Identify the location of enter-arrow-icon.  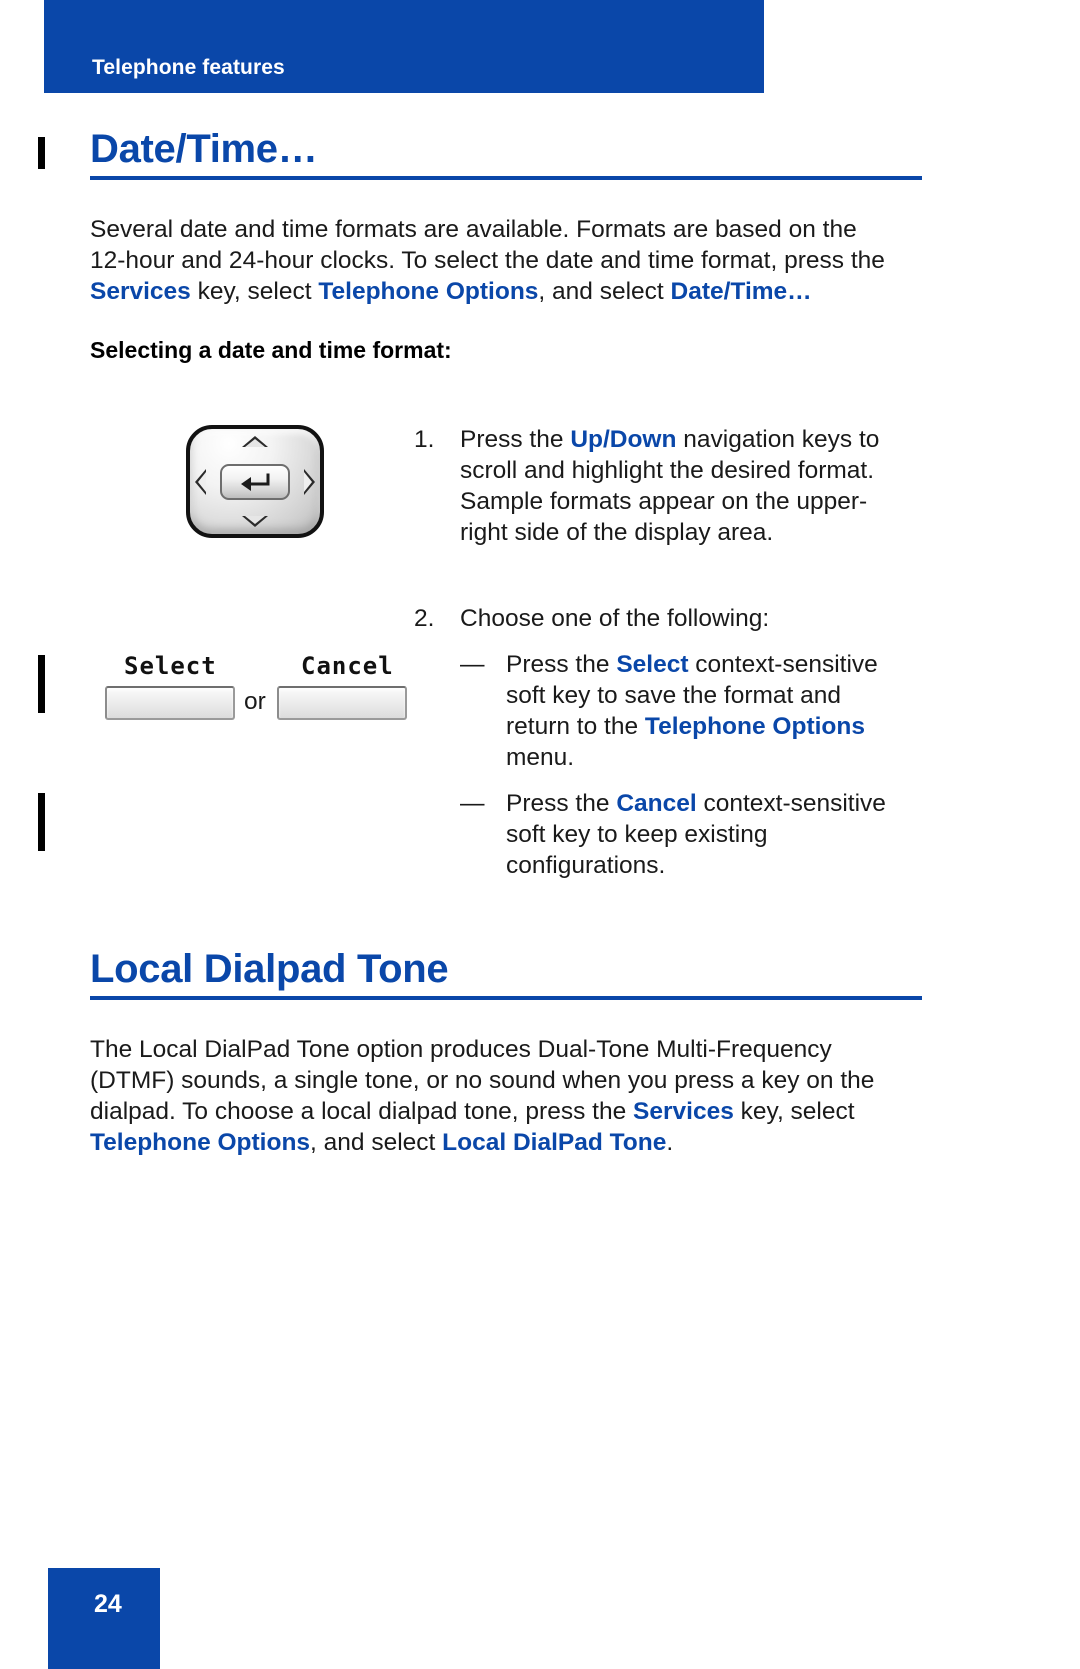
(255, 482).